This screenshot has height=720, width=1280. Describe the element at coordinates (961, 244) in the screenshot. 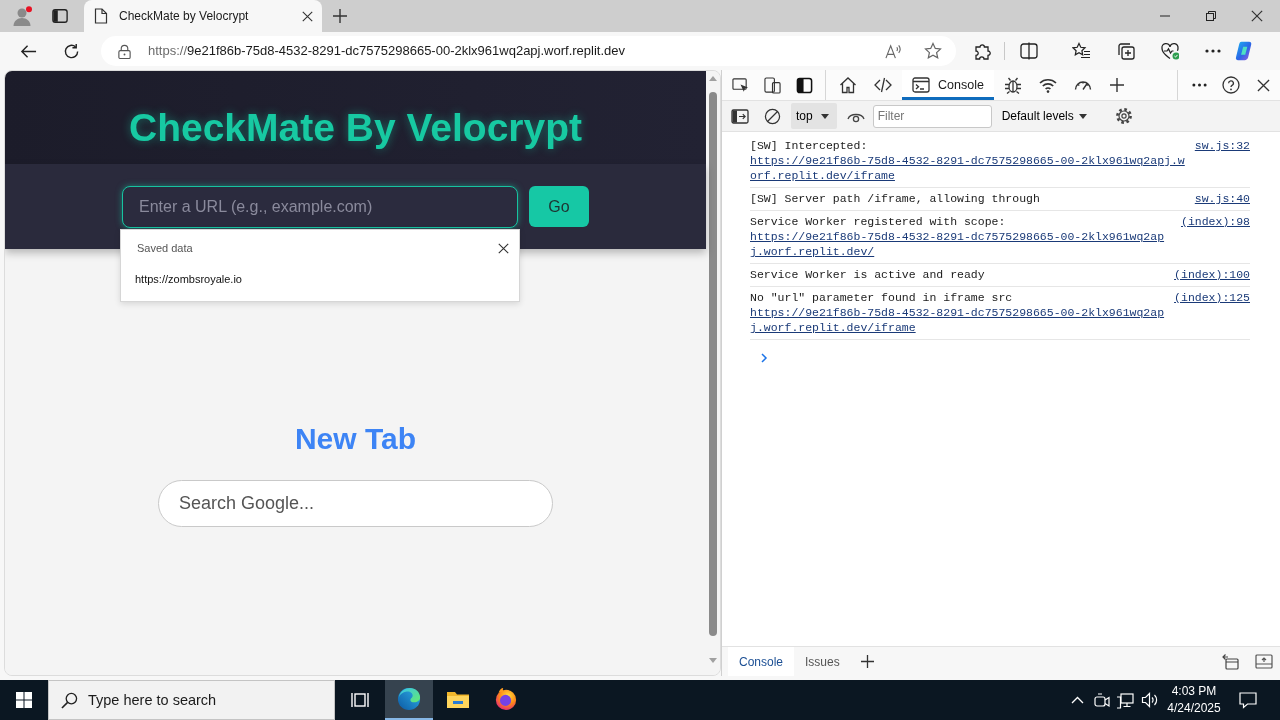

I see `message-link: https://9e21f86b-75d8-4532-8291-dc7575298665-00-2klx961wq2apj.worf.replit.dev/` at that location.